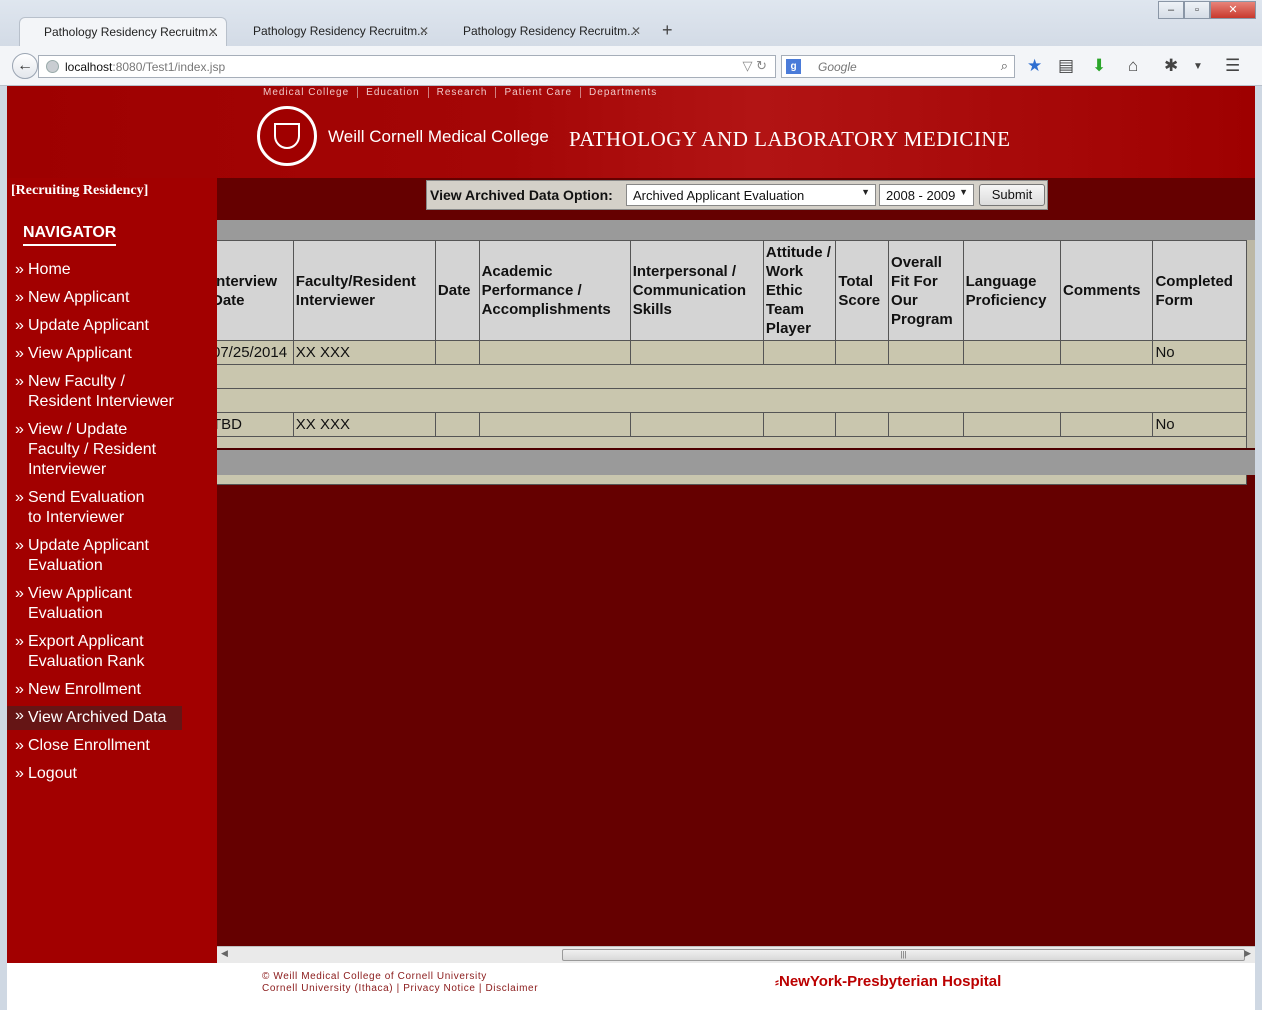  What do you see at coordinates (457, 424) in the screenshot?
I see `cell-date` at bounding box center [457, 424].